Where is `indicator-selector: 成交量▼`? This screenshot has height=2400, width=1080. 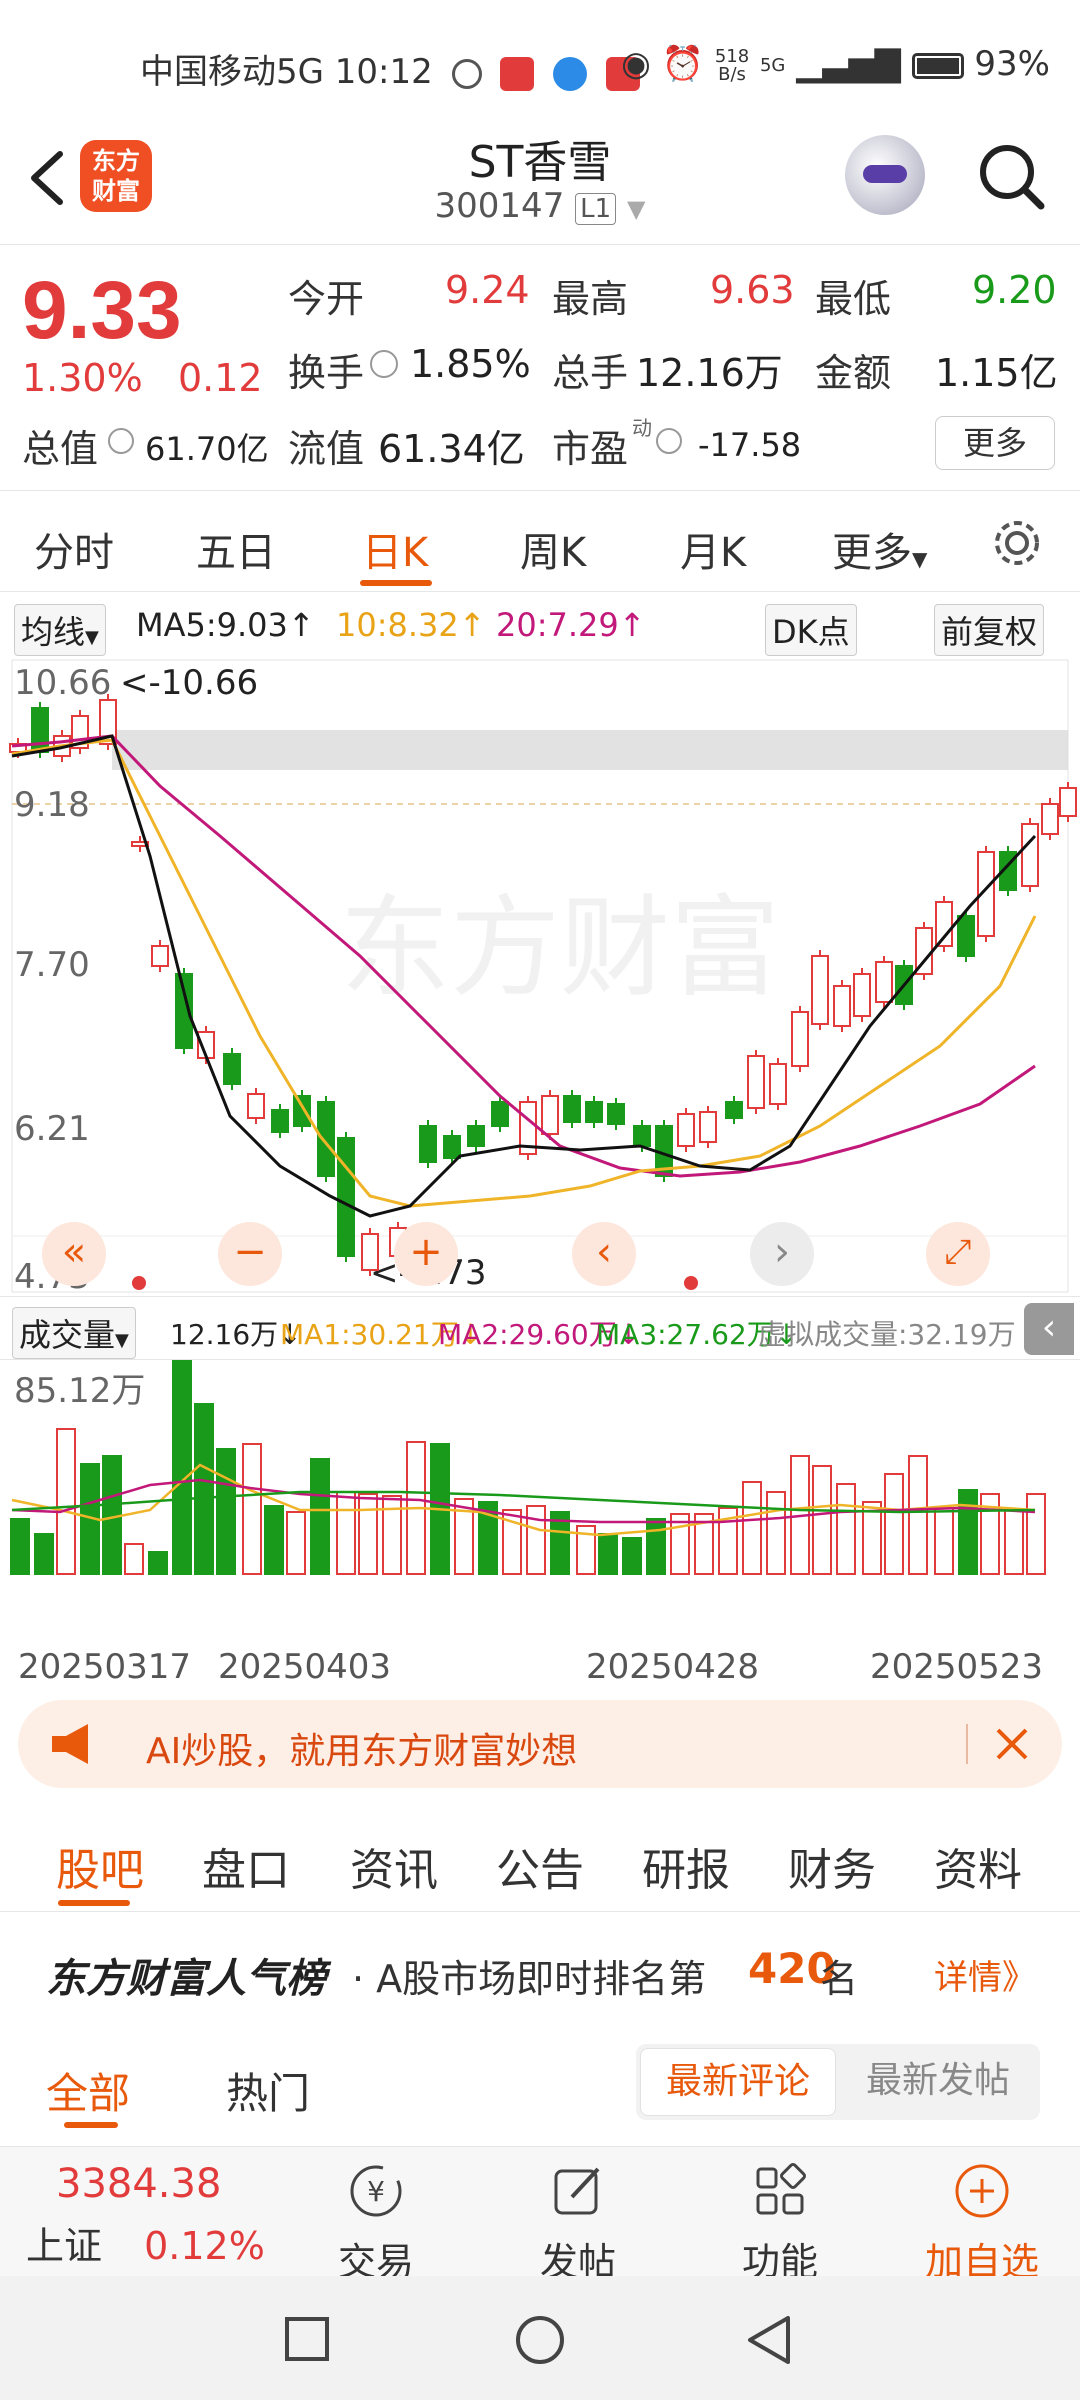
indicator-selector: 成交量▼ is located at coordinates (74, 1333).